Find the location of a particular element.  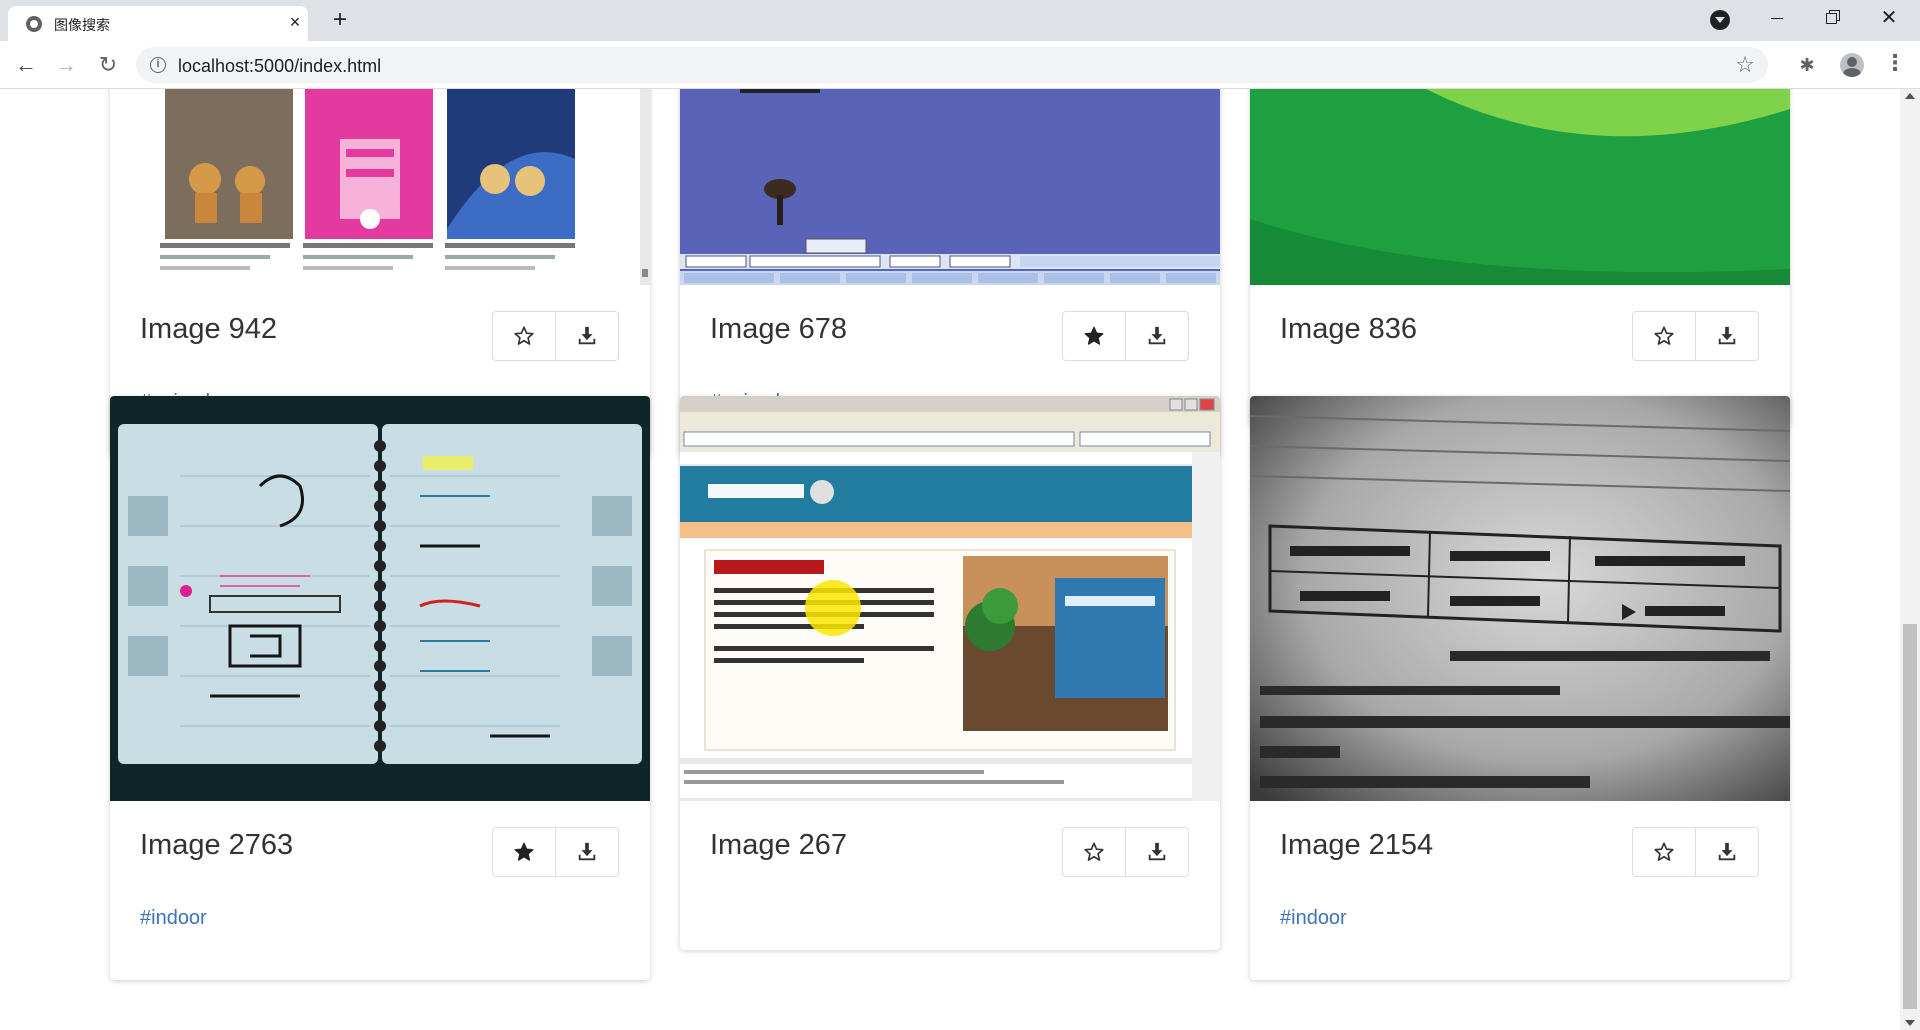

scrollbar-thumb is located at coordinates (1910, 816).